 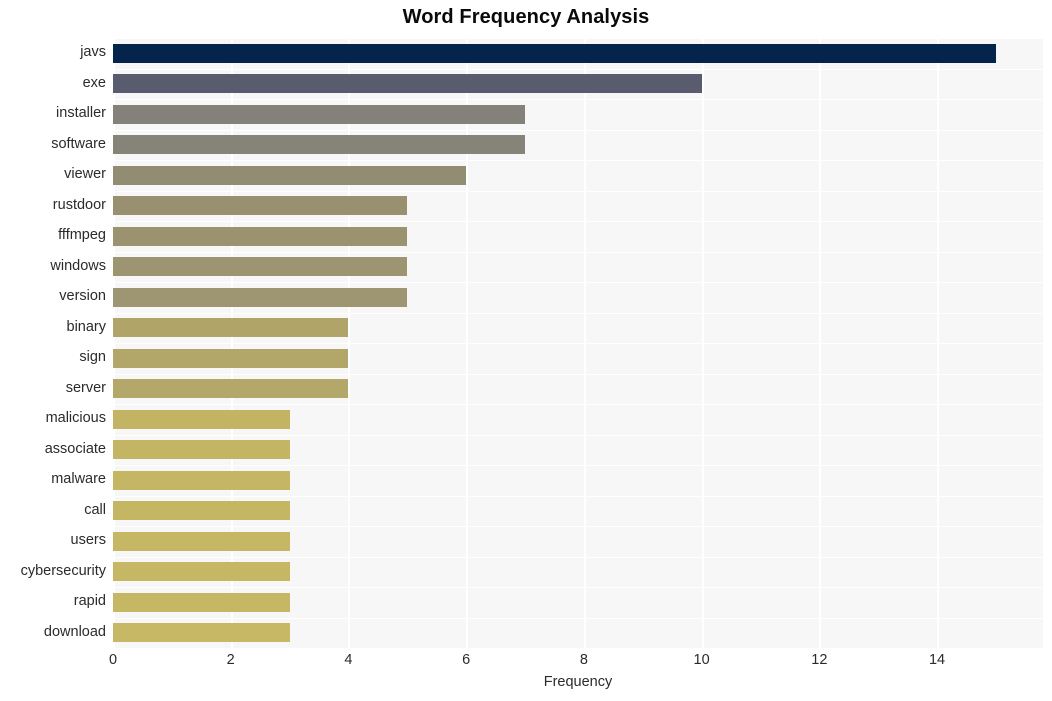 I want to click on x-tick-label: 0, so click(x=113, y=660).